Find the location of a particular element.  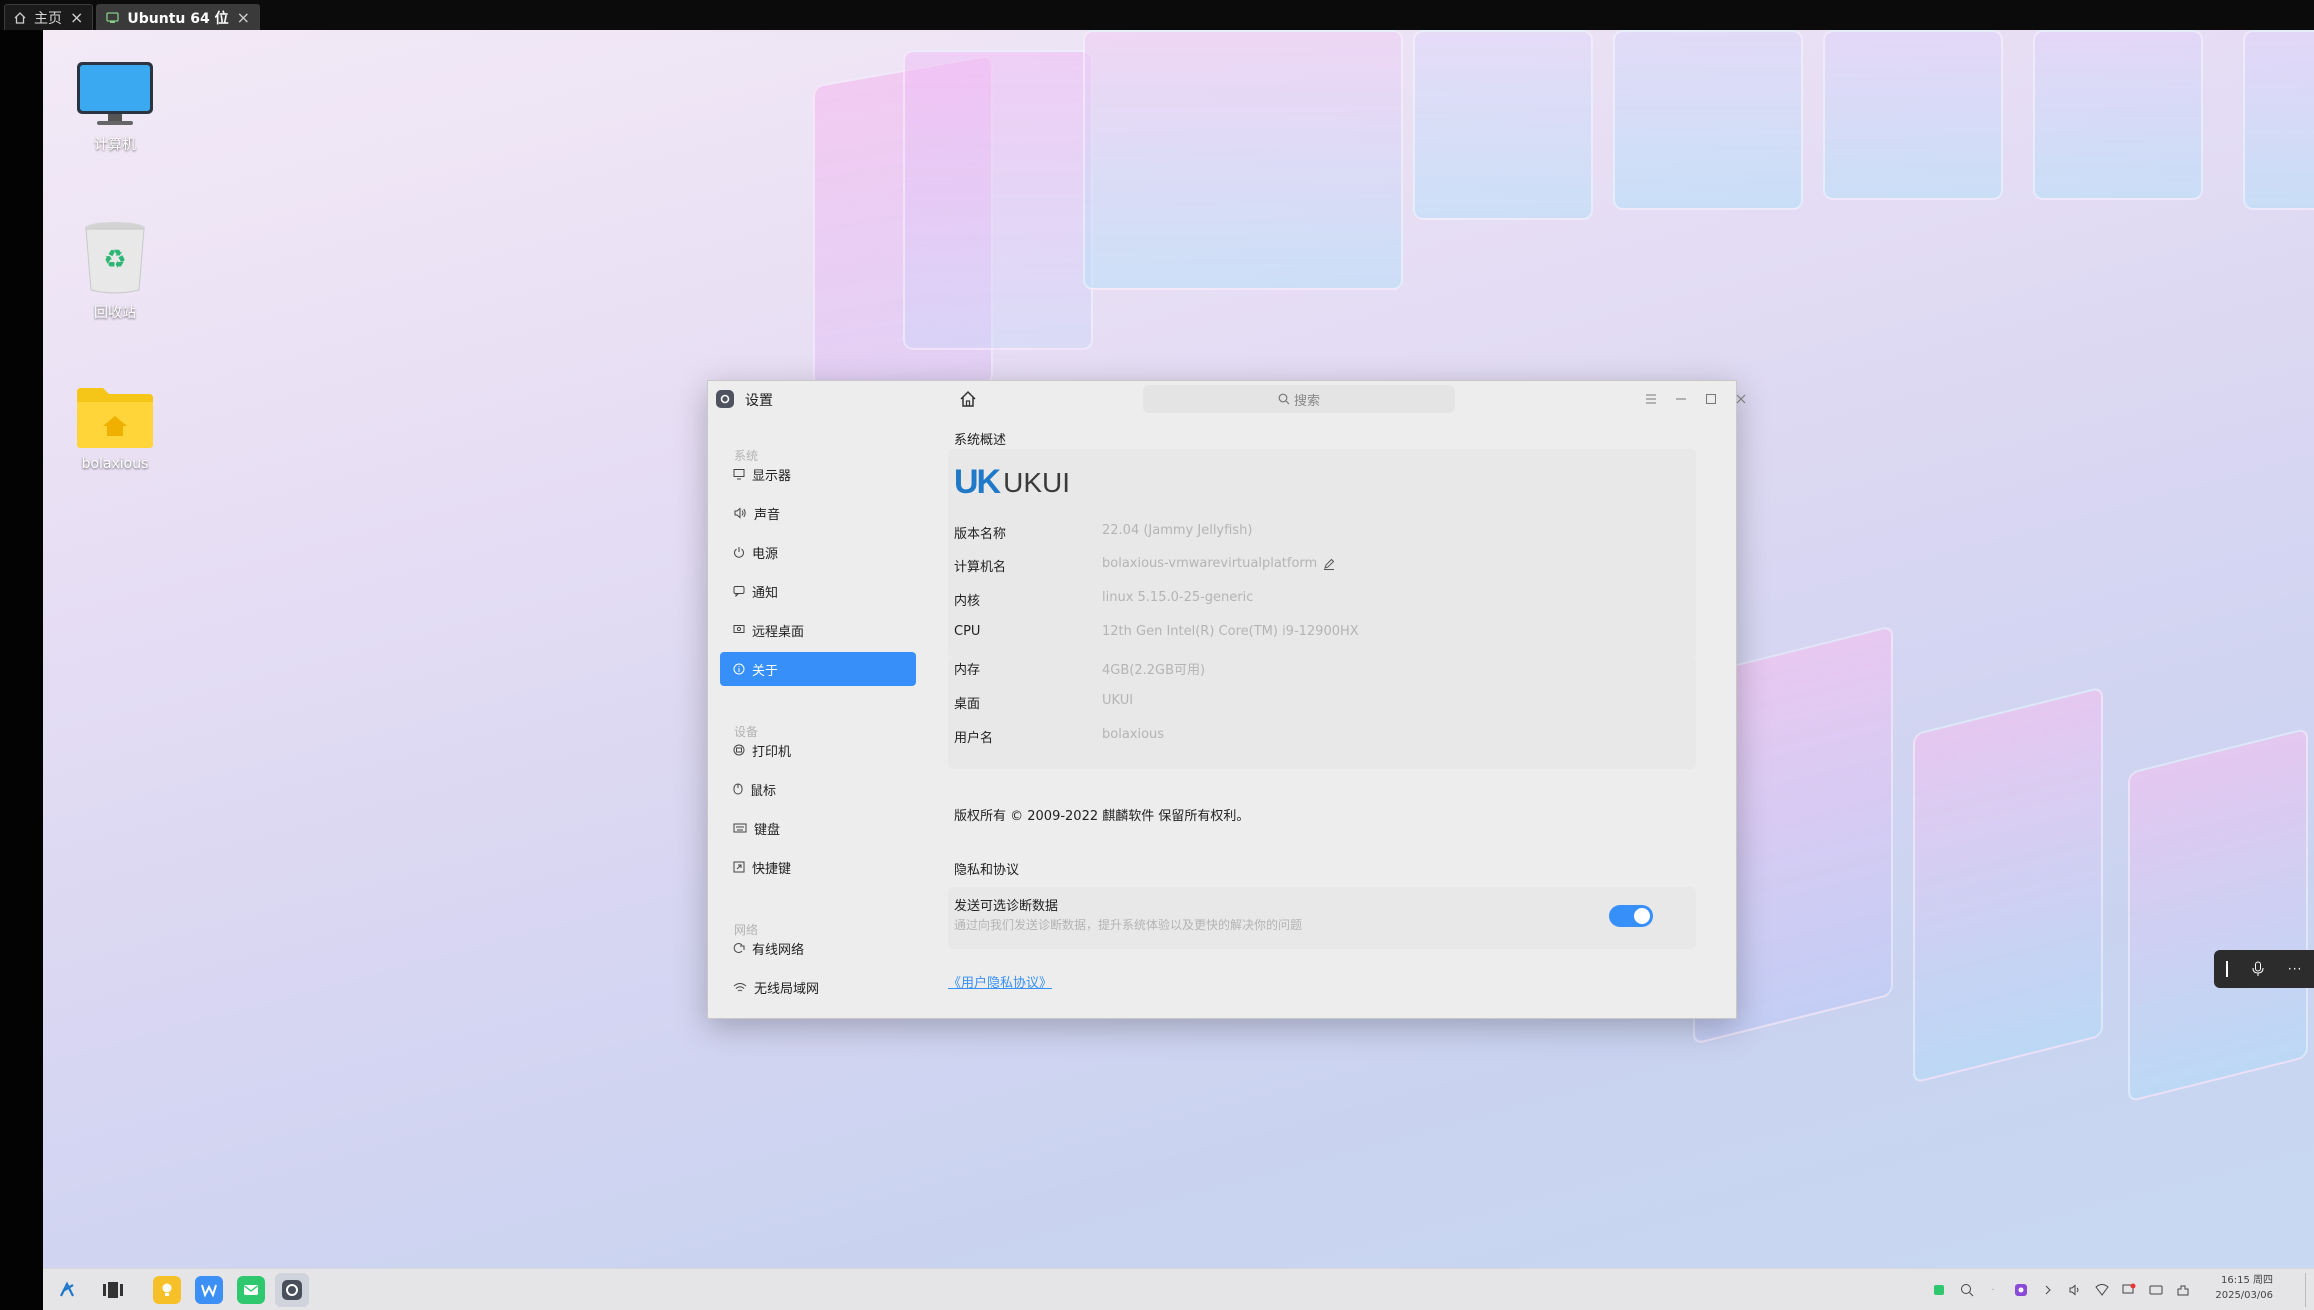

tray-keyboard-icon is located at coordinates (2156, 1290).